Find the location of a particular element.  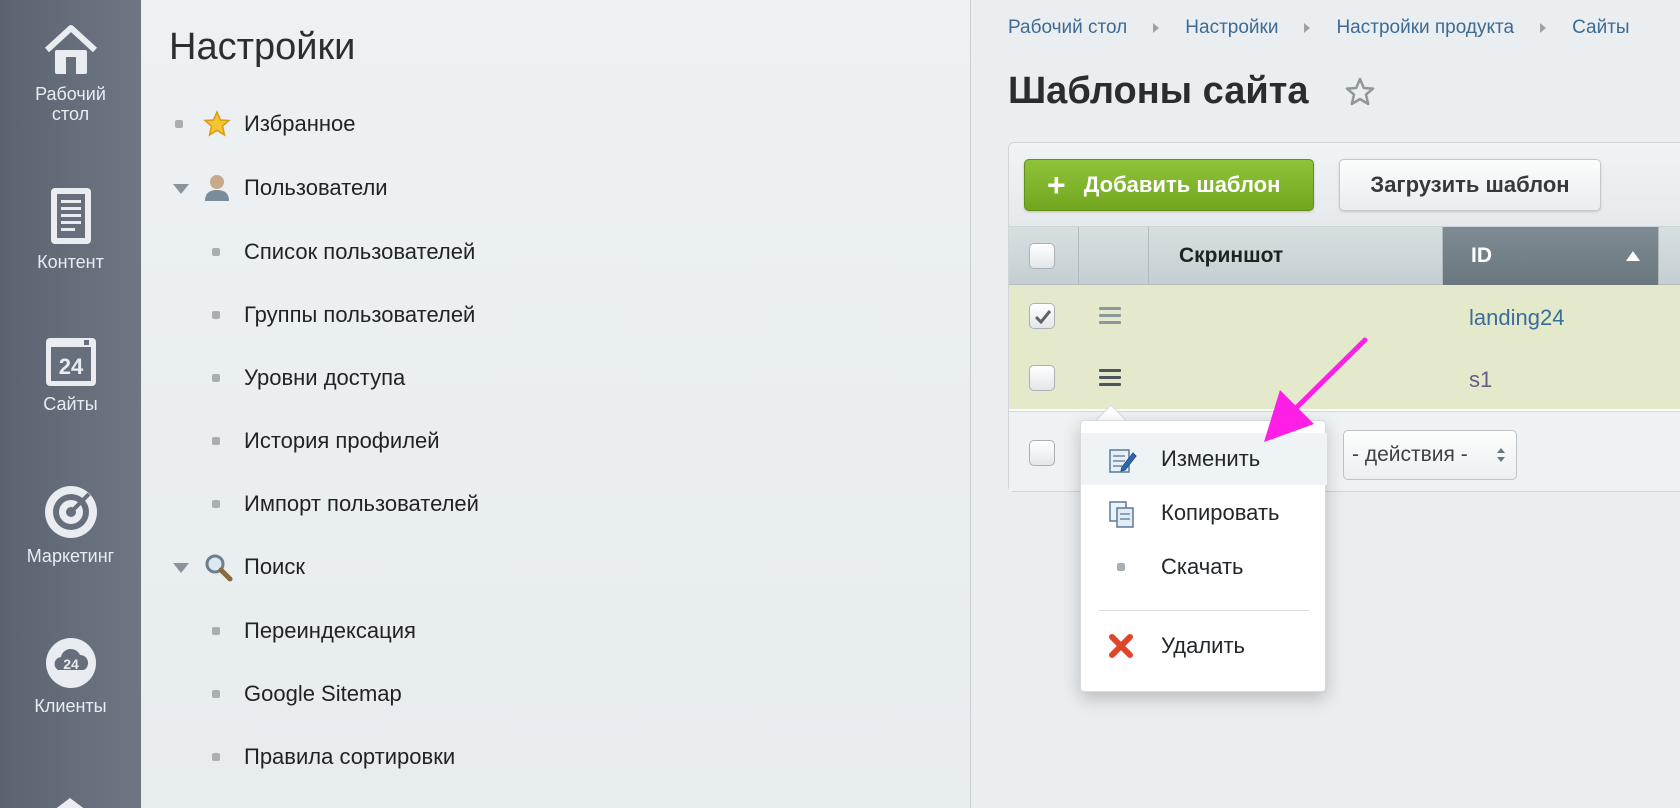

plus-icon: + is located at coordinates (1056, 185).